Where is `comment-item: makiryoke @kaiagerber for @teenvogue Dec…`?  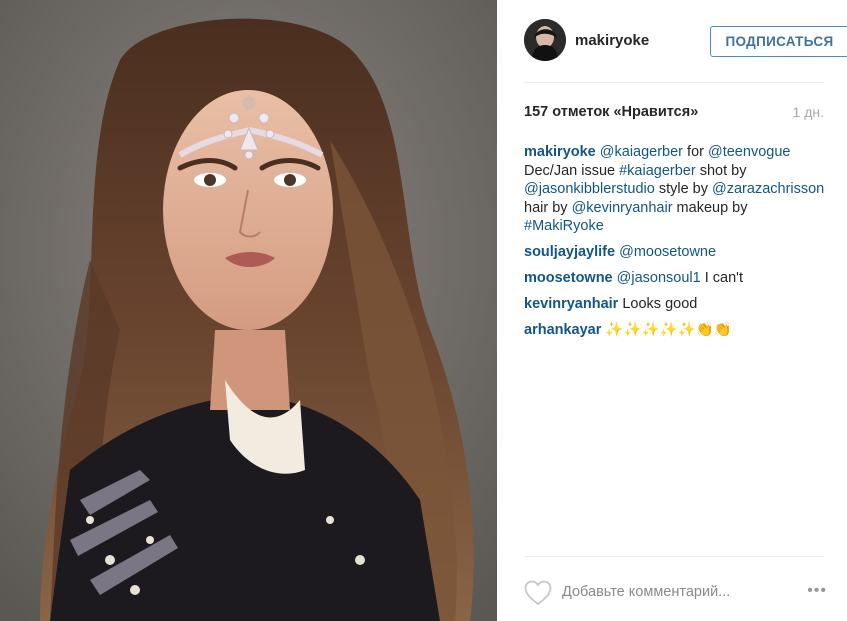 comment-item: makiryoke @kaiagerber for @teenvogue Dec… is located at coordinates (676, 189).